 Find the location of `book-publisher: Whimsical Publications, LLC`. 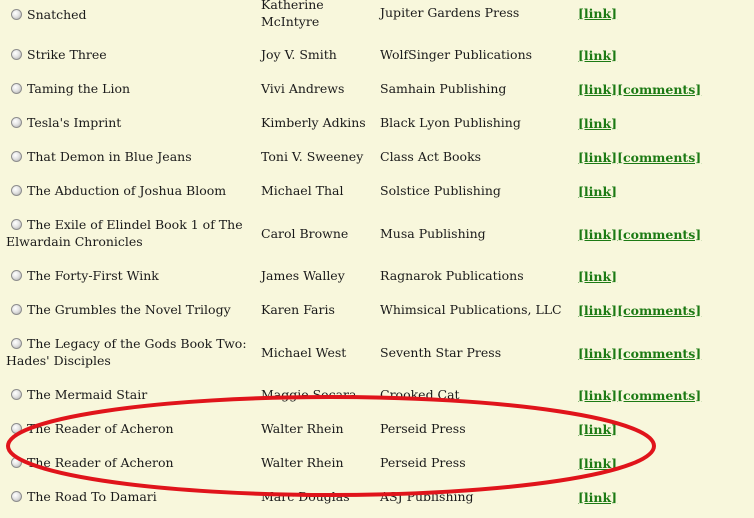

book-publisher: Whimsical Publications, LLC is located at coordinates (471, 309).